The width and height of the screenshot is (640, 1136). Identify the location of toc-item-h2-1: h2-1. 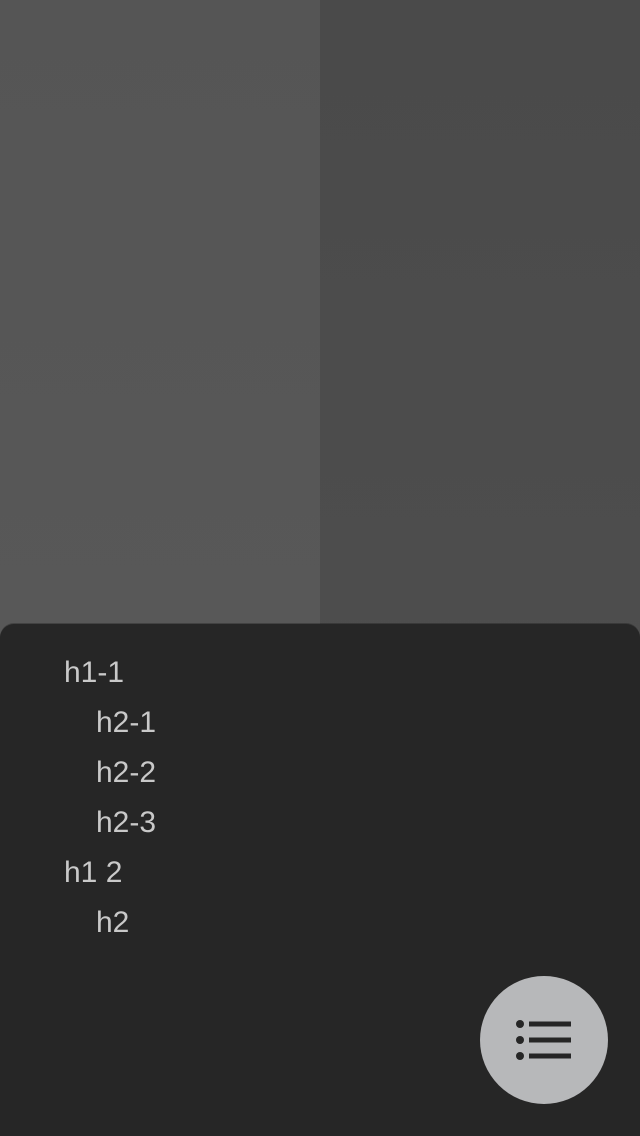
(320, 723).